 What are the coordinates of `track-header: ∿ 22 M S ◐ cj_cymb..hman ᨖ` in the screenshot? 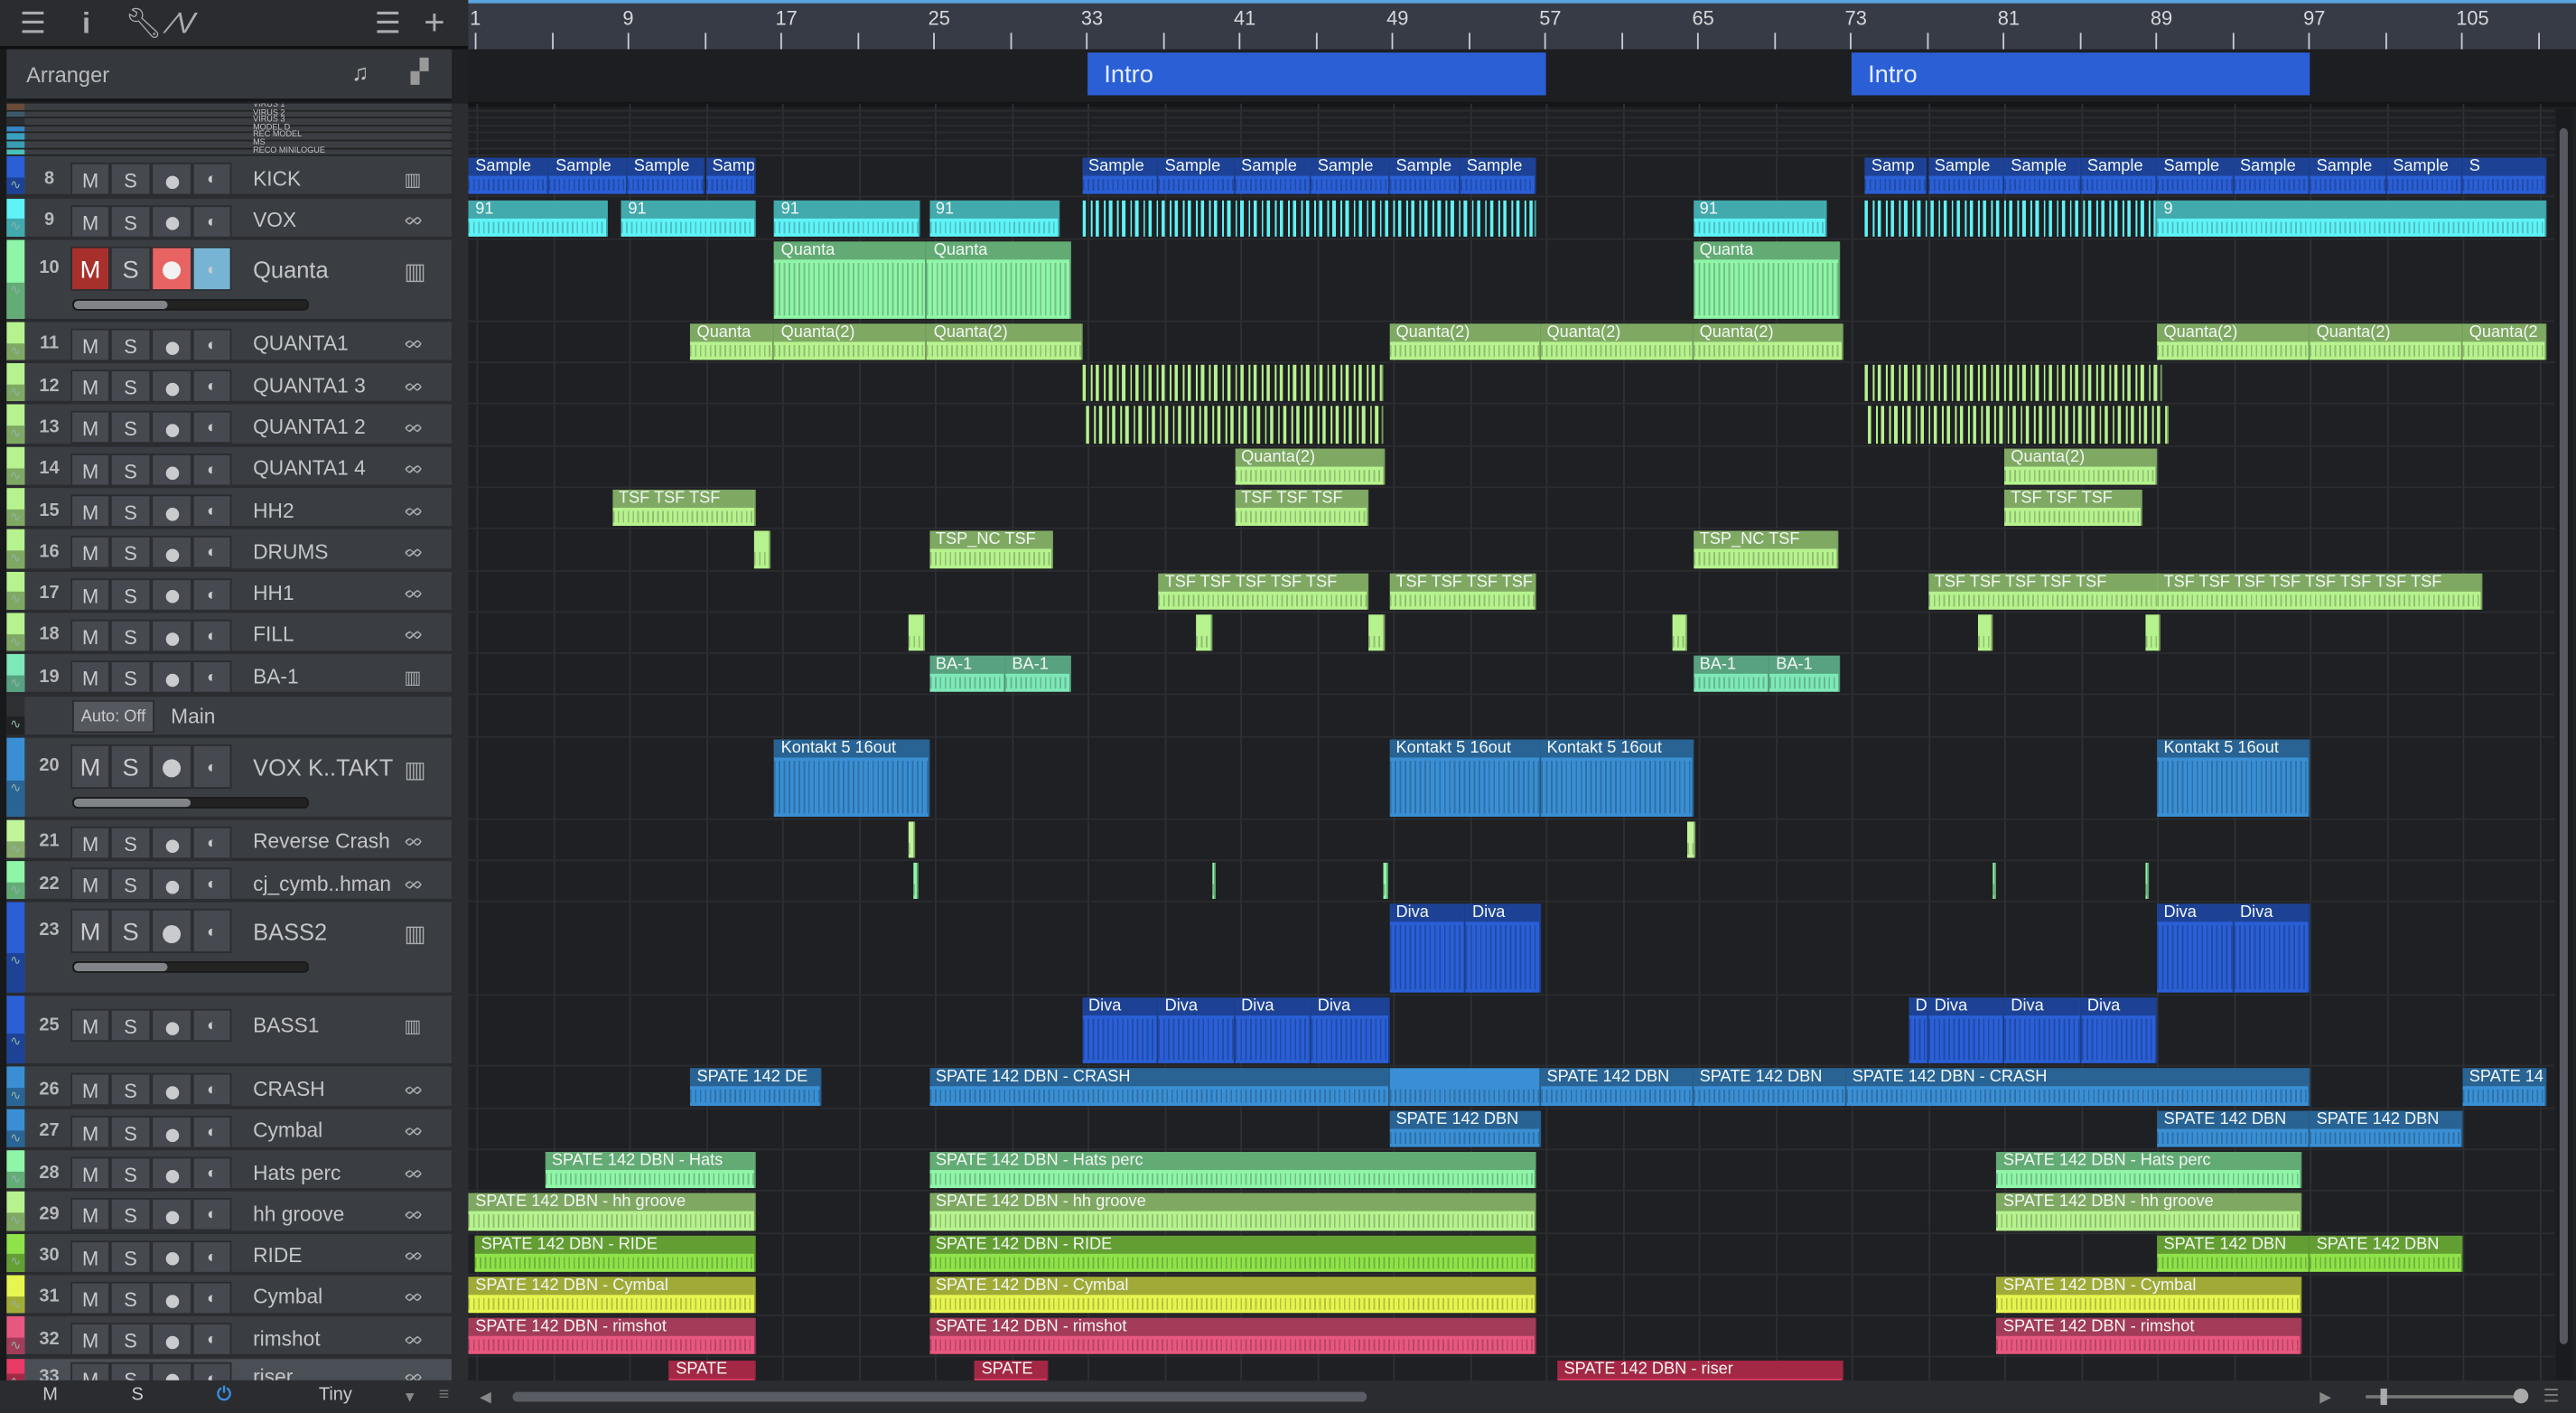 It's located at (229, 882).